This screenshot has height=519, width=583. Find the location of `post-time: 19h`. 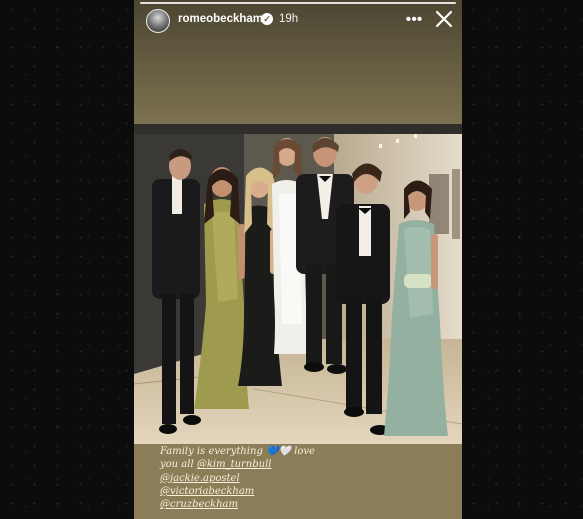

post-time: 19h is located at coordinates (289, 19).